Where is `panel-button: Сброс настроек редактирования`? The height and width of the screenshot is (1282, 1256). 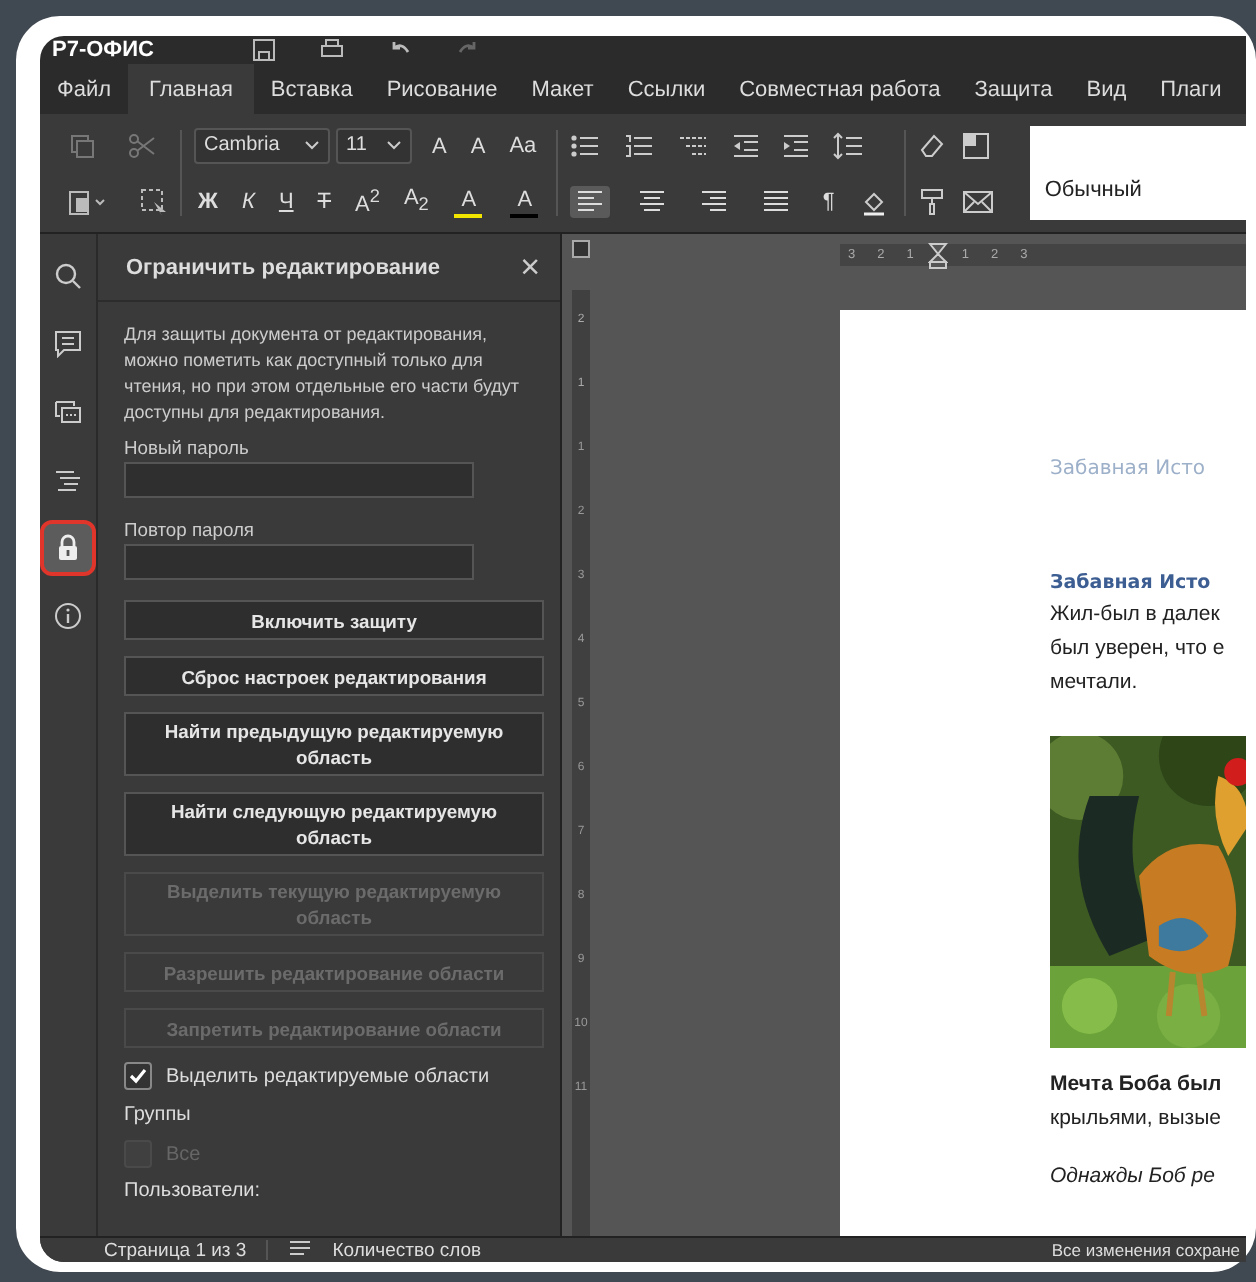
panel-button: Сброс настроек редактирования is located at coordinates (334, 676).